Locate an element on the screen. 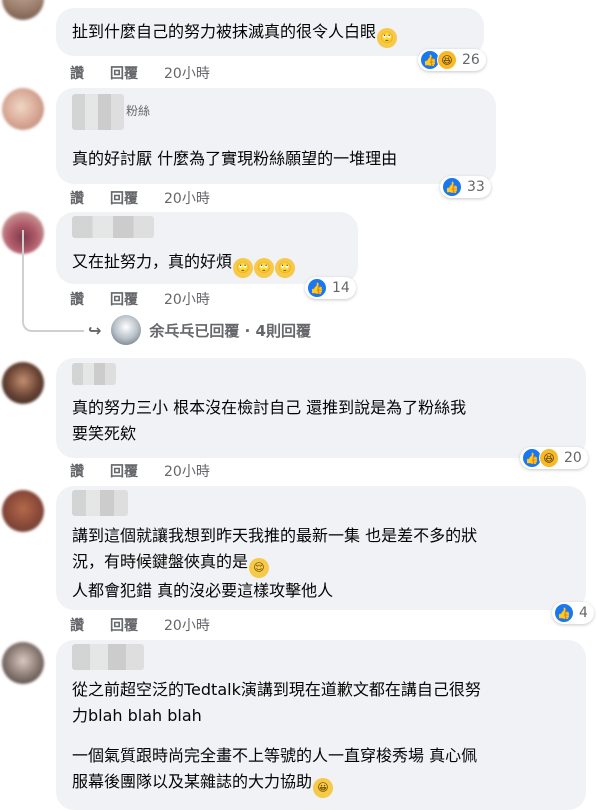 The image size is (597, 810). reply-arrow-icon: ↪ is located at coordinates (95, 330).